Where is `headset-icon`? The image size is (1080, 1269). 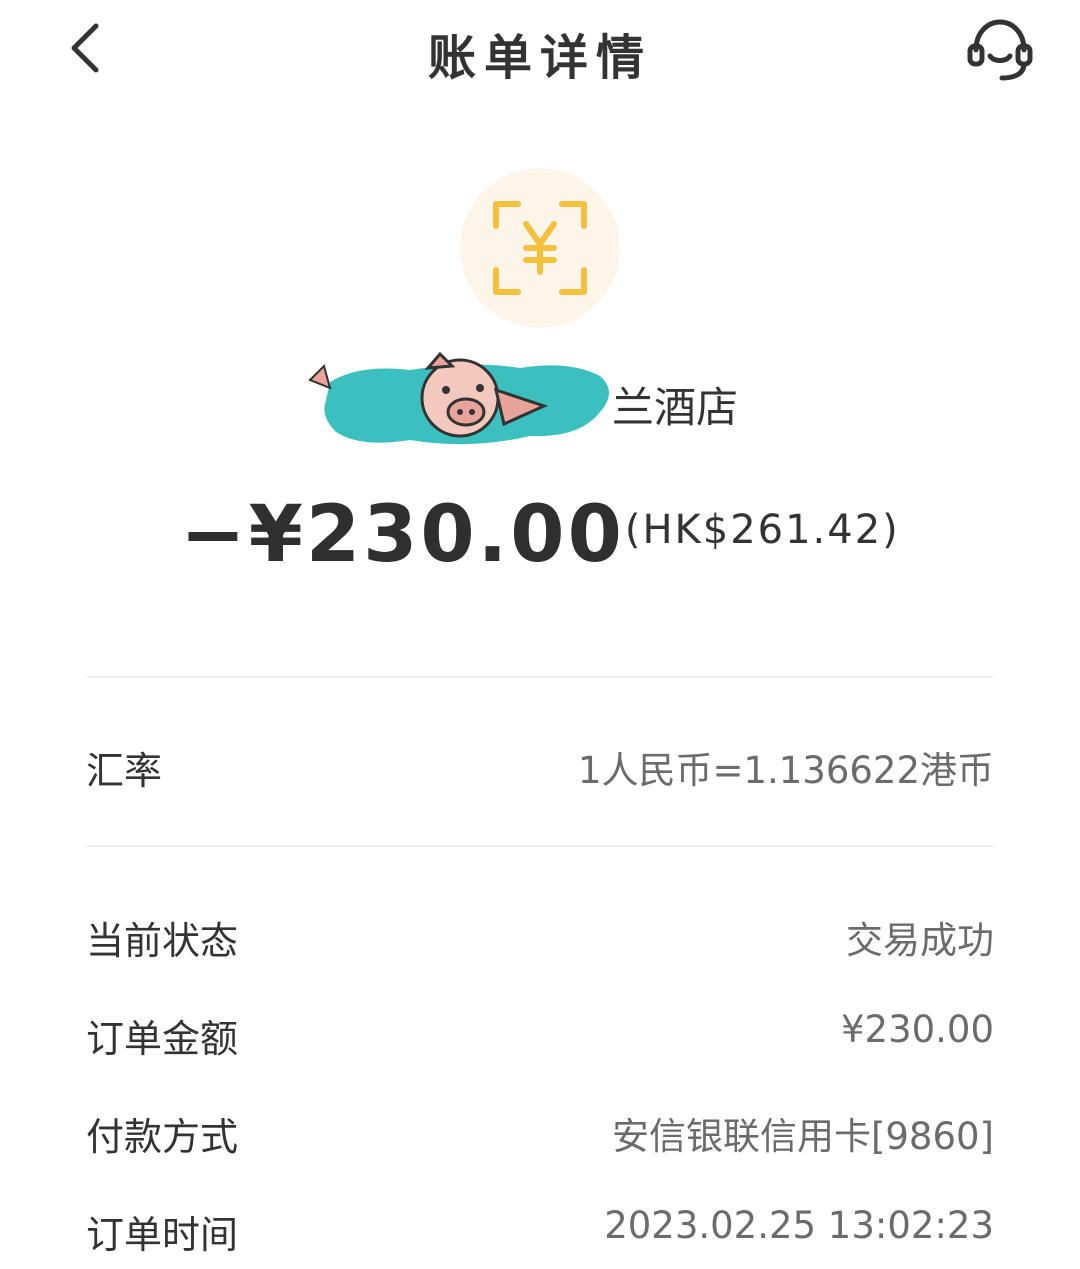 headset-icon is located at coordinates (1000, 50).